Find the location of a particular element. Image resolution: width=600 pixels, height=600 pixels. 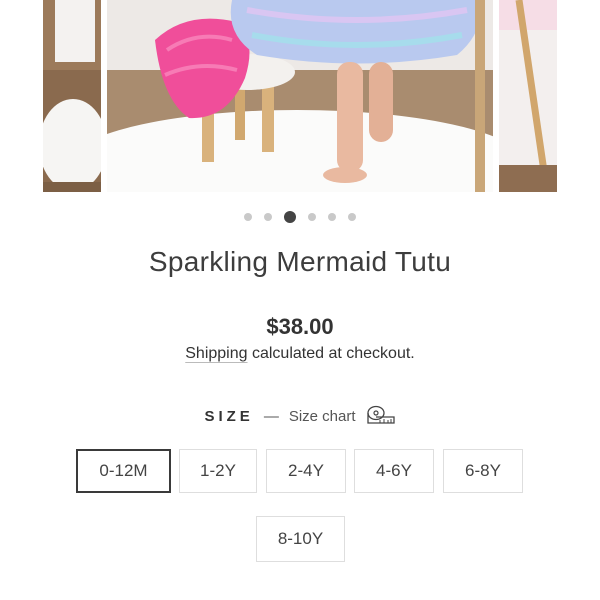

shipping-note: Shipping calculated at checkout. is located at coordinates (300, 354).